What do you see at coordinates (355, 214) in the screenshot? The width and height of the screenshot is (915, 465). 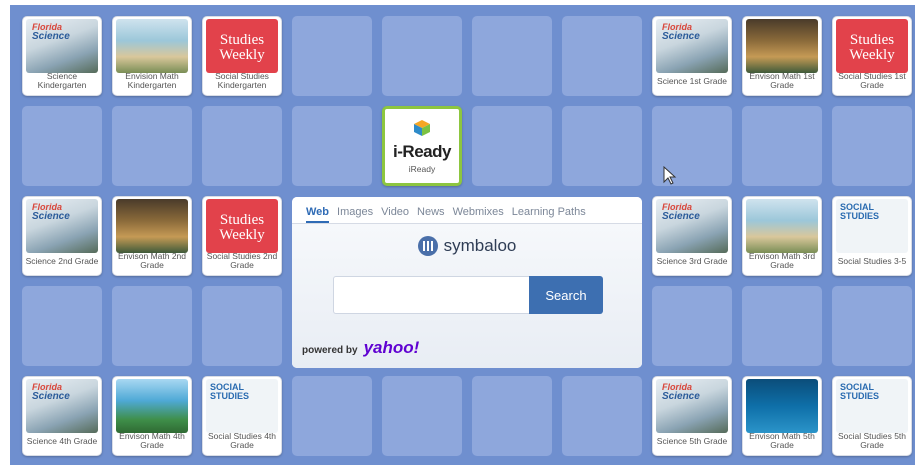 I see `tab-images: Images` at bounding box center [355, 214].